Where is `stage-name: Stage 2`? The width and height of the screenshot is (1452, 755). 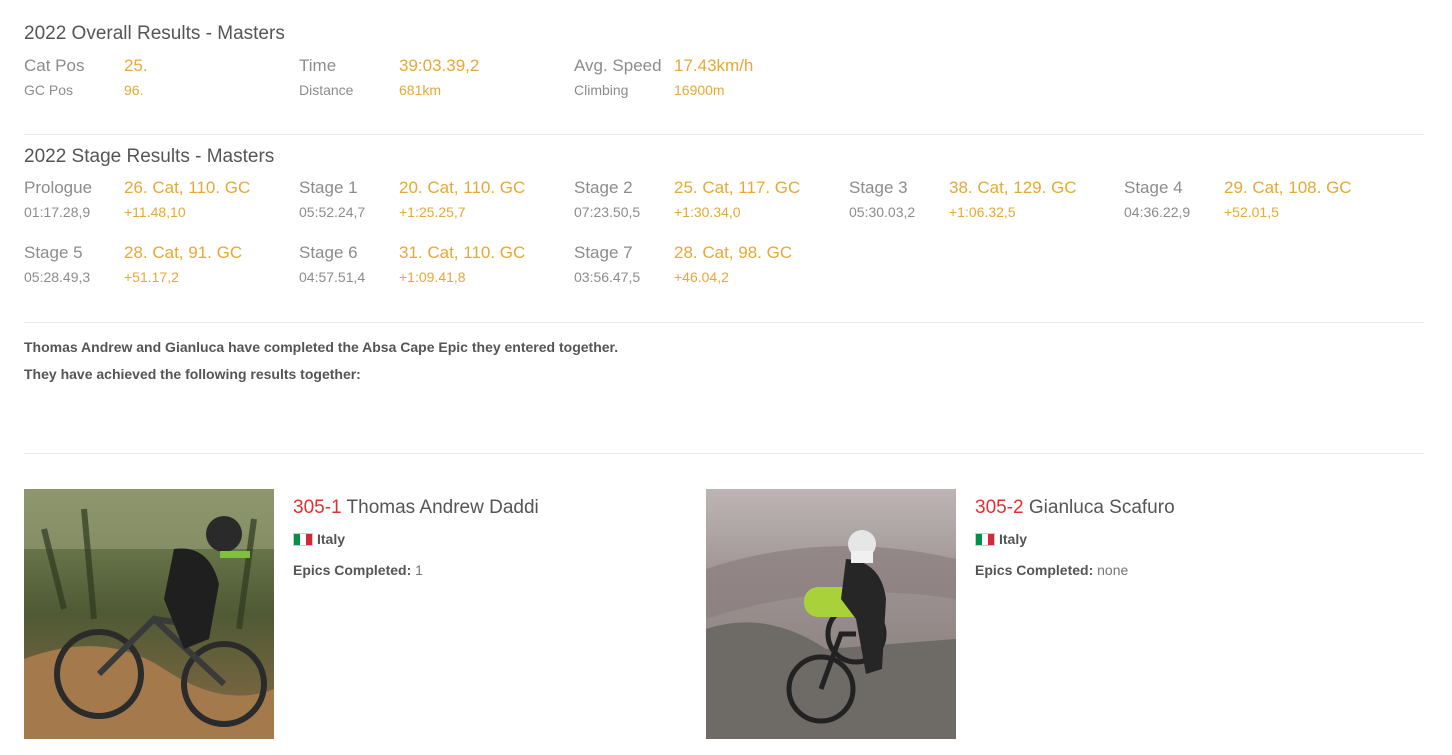 stage-name: Stage 2 is located at coordinates (603, 187).